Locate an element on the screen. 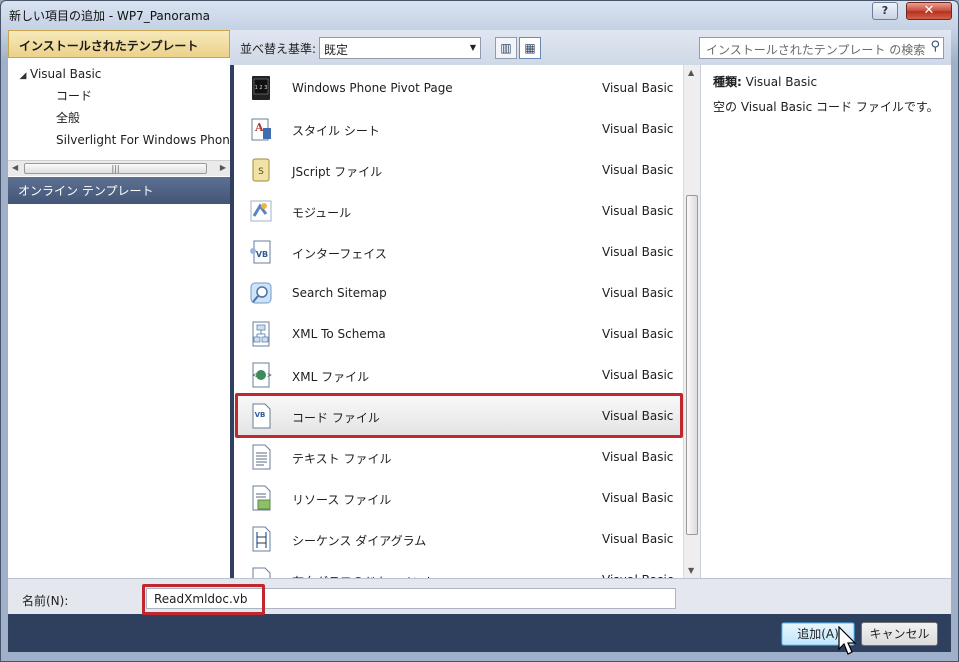 Image resolution: width=959 pixels, height=662 pixels. tree-item-code: コード is located at coordinates (74, 96).